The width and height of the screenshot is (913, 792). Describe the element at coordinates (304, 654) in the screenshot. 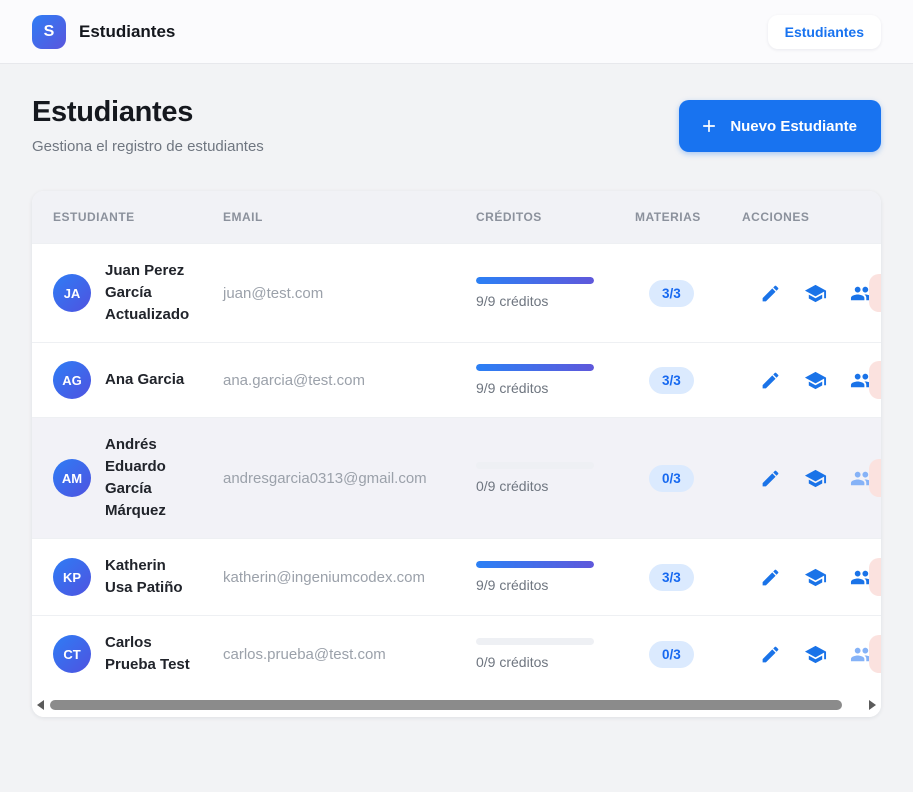

I see `student-email: carlos.prueba@test.com` at that location.